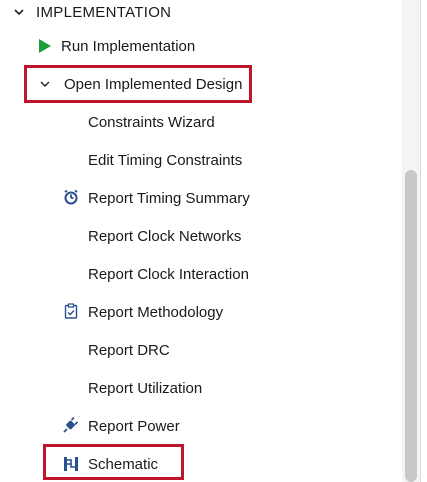 The image size is (427, 482). What do you see at coordinates (129, 350) in the screenshot?
I see `tree-item-label: Report DRC` at bounding box center [129, 350].